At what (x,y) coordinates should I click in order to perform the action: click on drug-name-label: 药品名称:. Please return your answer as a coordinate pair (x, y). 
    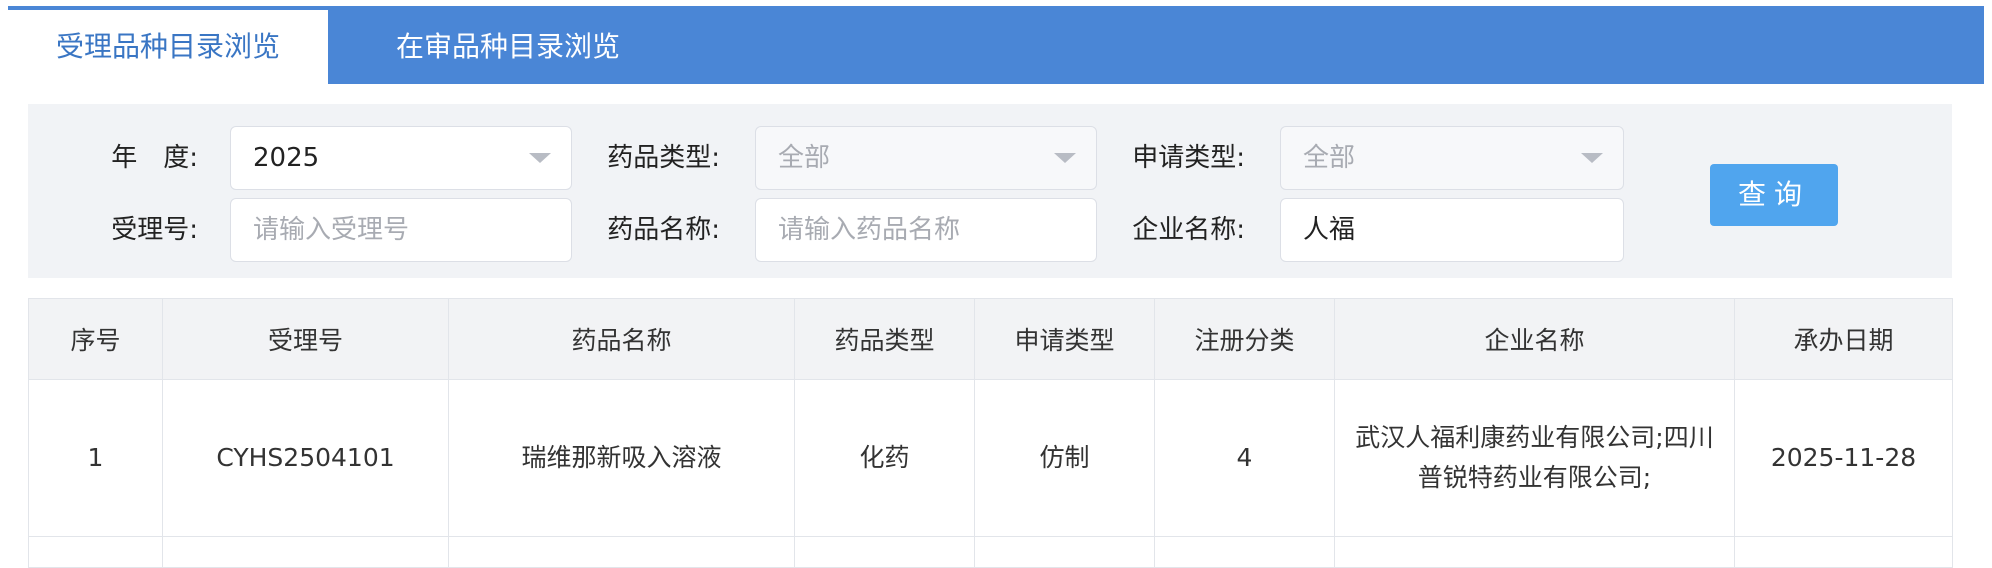
    Looking at the image, I should click on (663, 230).